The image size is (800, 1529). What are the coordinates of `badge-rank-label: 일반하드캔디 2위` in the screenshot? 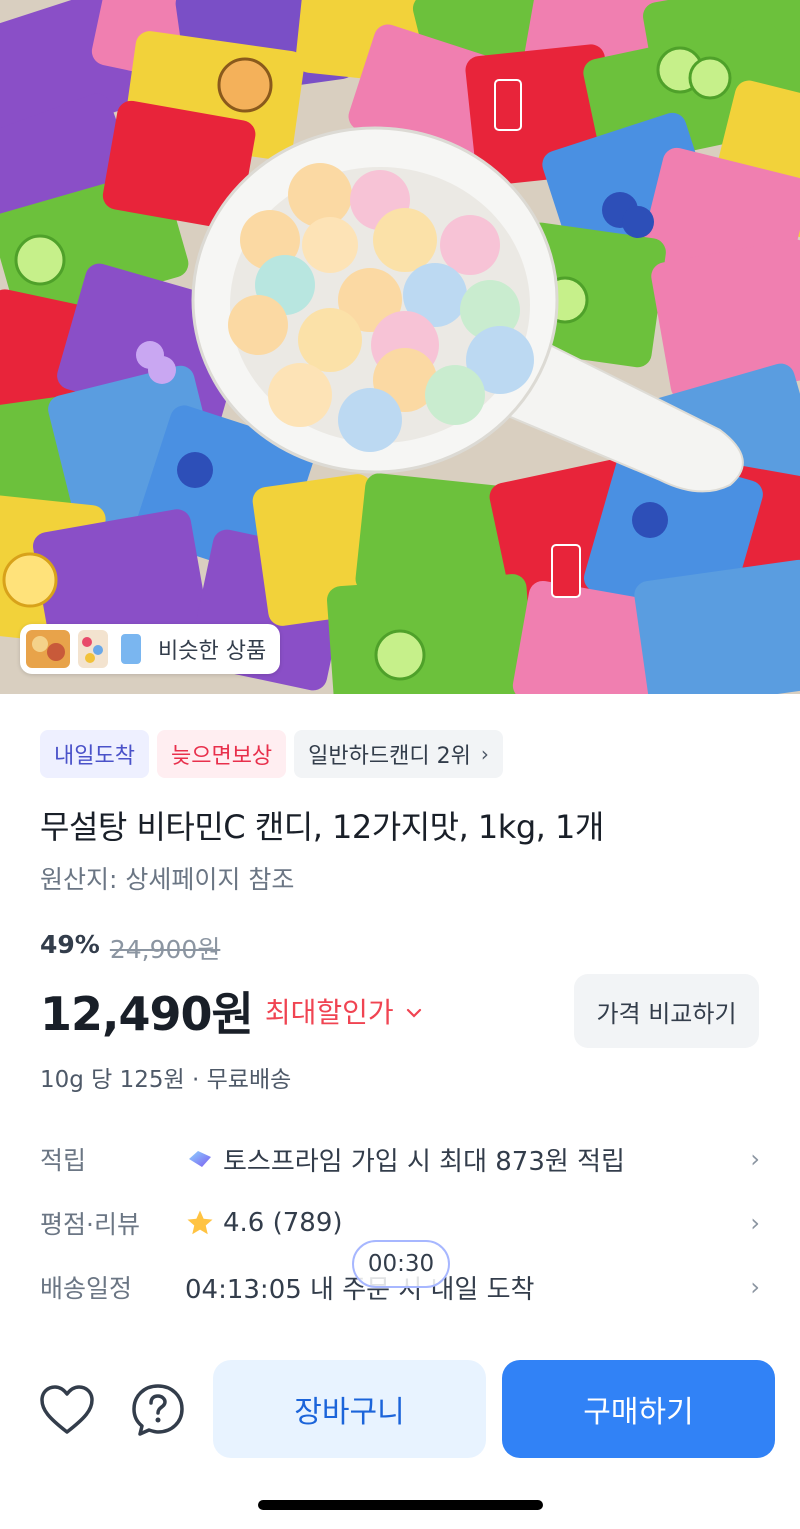 It's located at (389, 756).